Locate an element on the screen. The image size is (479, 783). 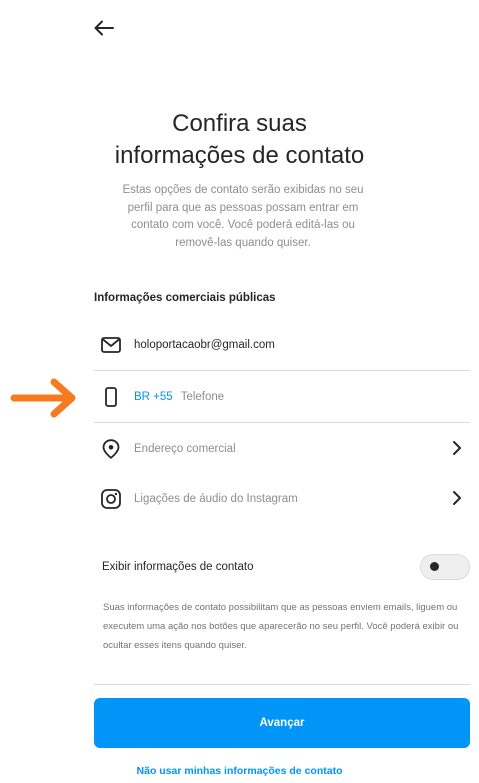
phone-input is located at coordinates (280, 397).